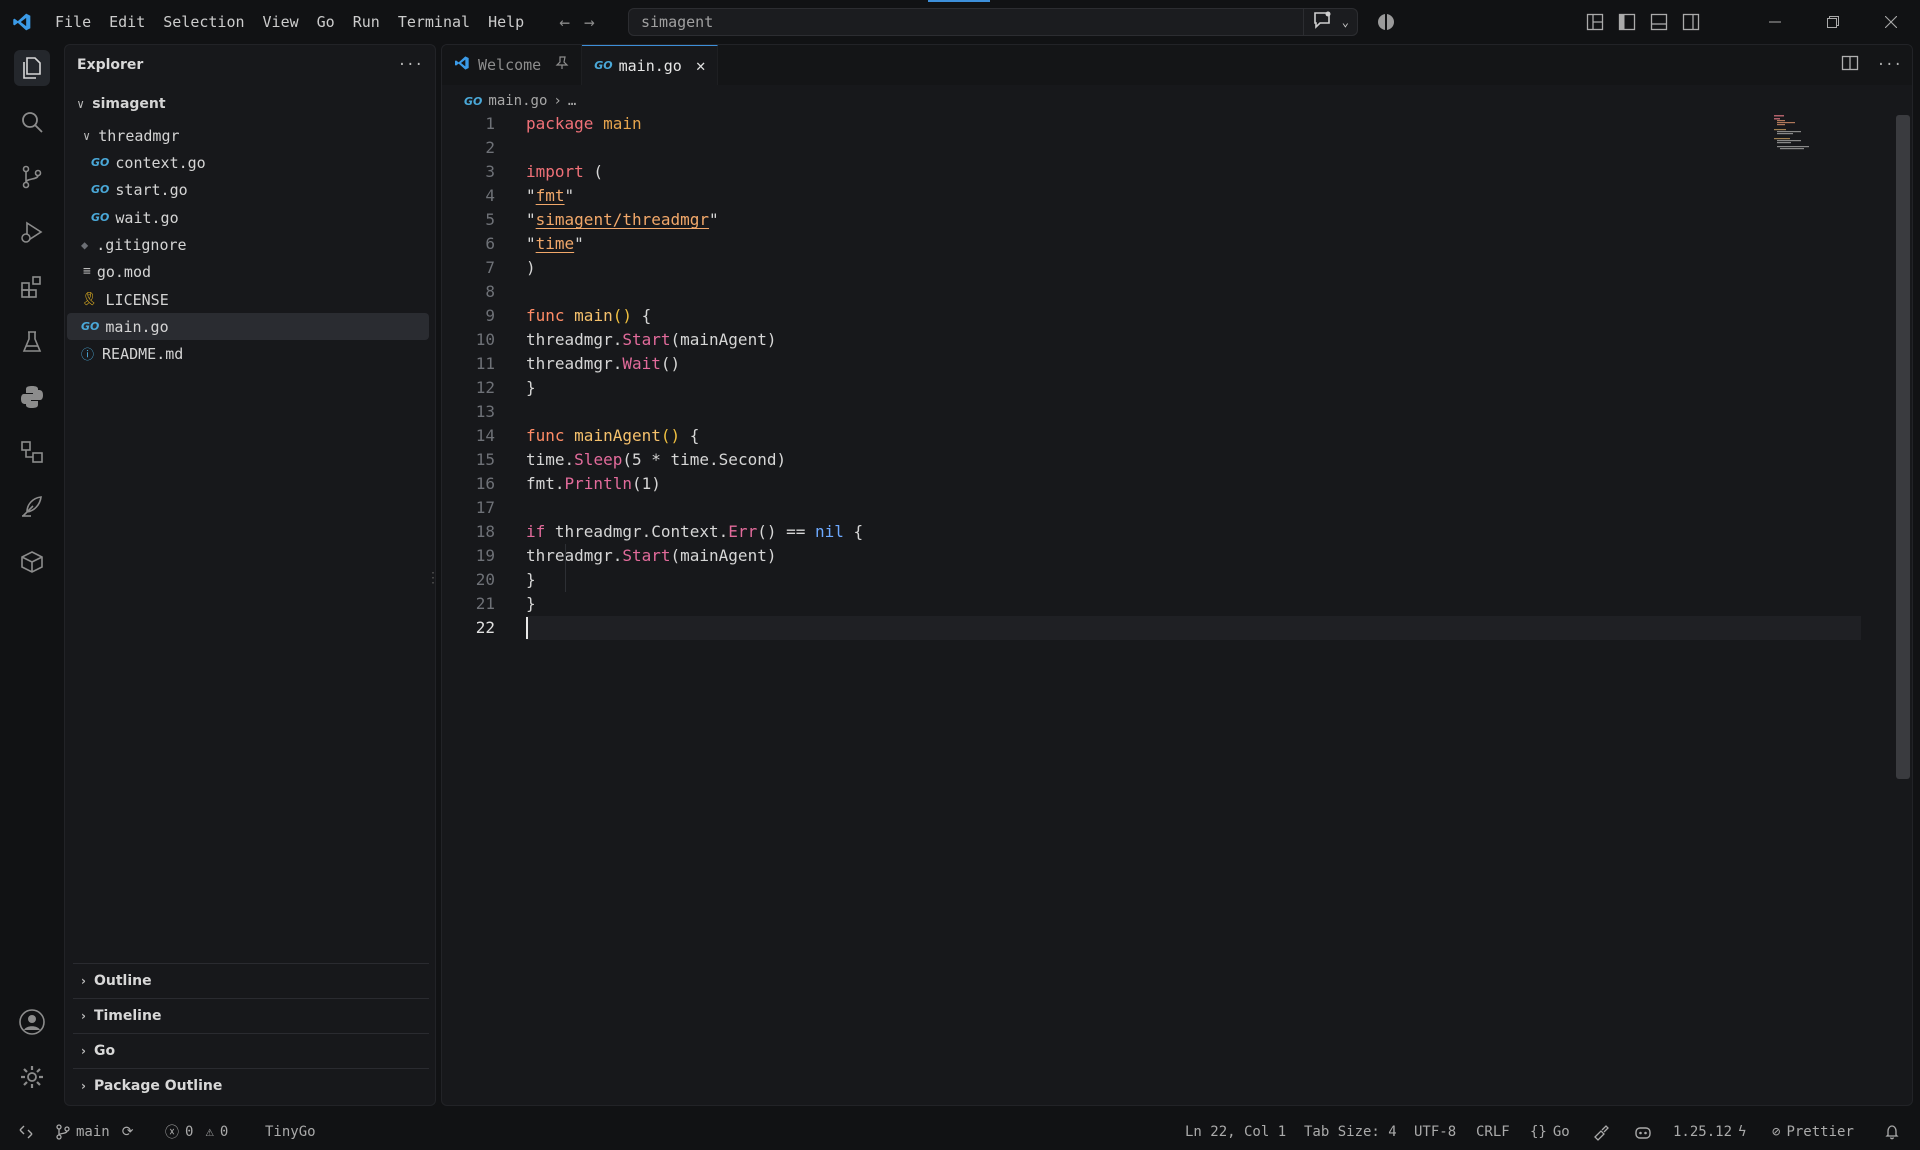 This screenshot has height=1150, width=1920. What do you see at coordinates (1795, 135) in the screenshot?
I see `minimap` at bounding box center [1795, 135].